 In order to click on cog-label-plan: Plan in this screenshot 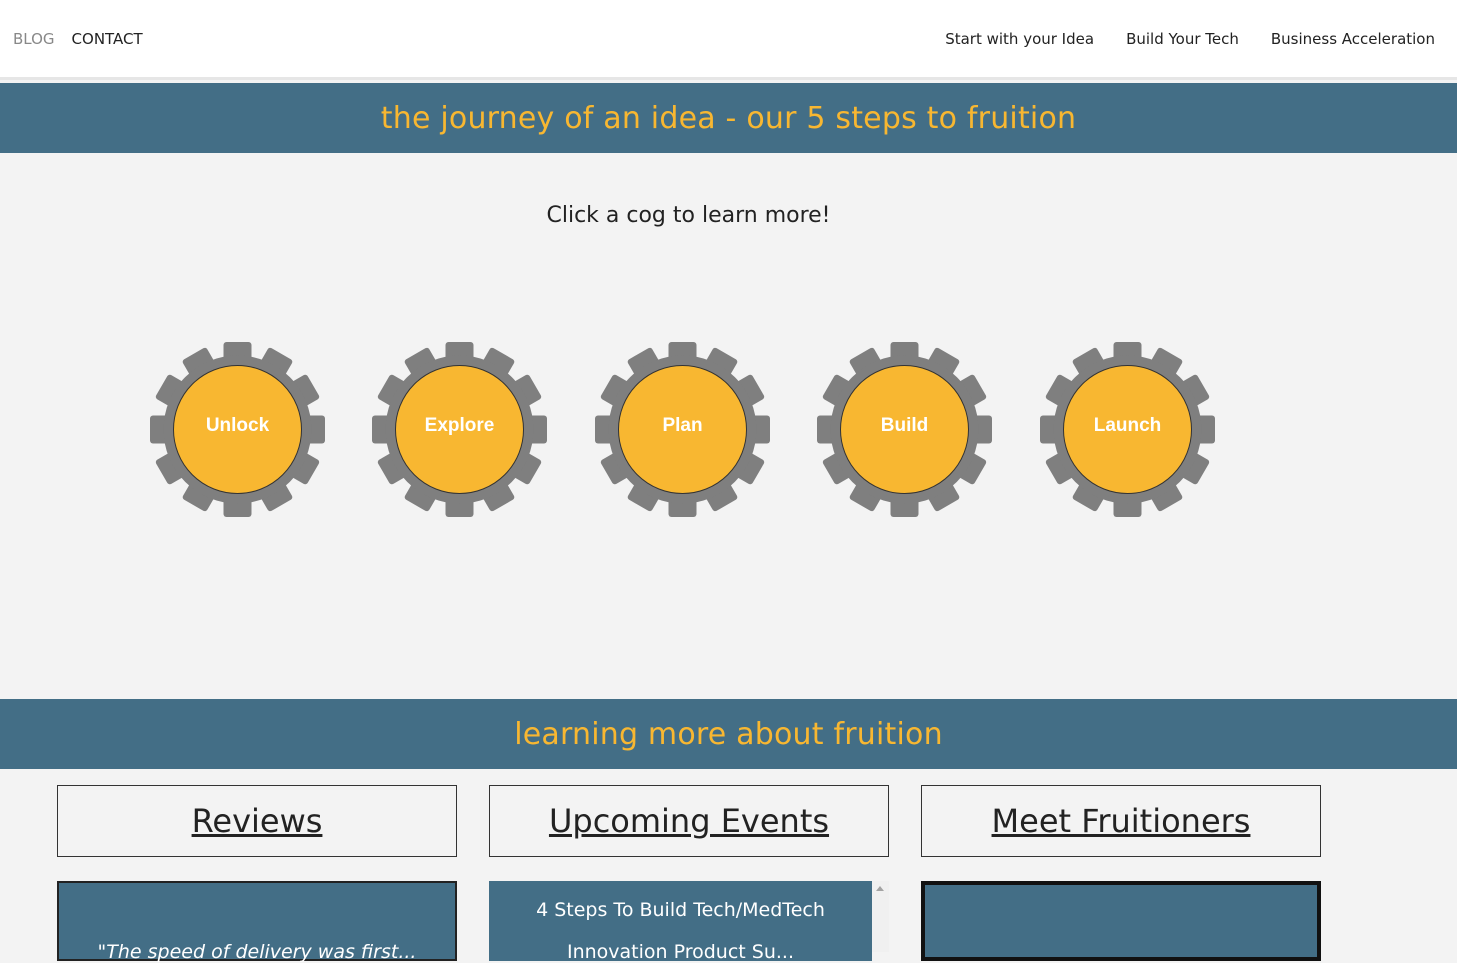, I will do `click(682, 425)`.